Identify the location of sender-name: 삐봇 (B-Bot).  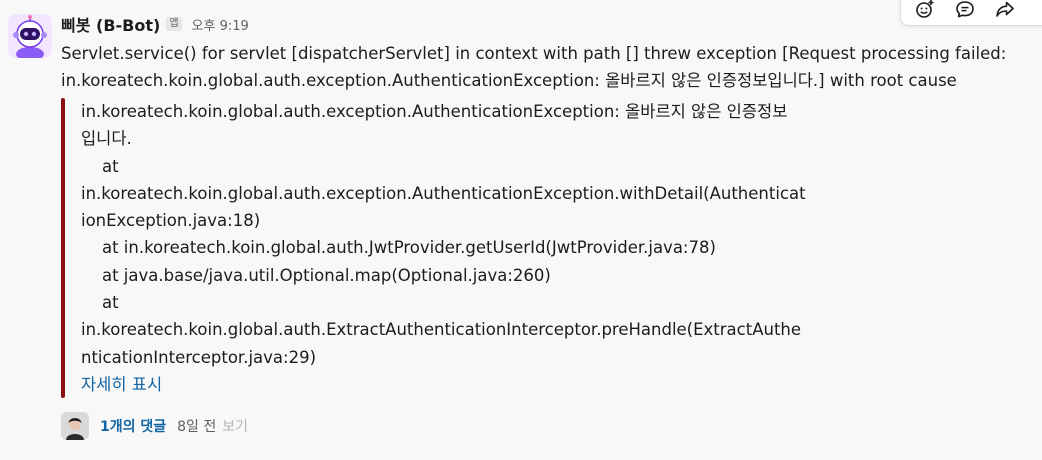
(110, 24).